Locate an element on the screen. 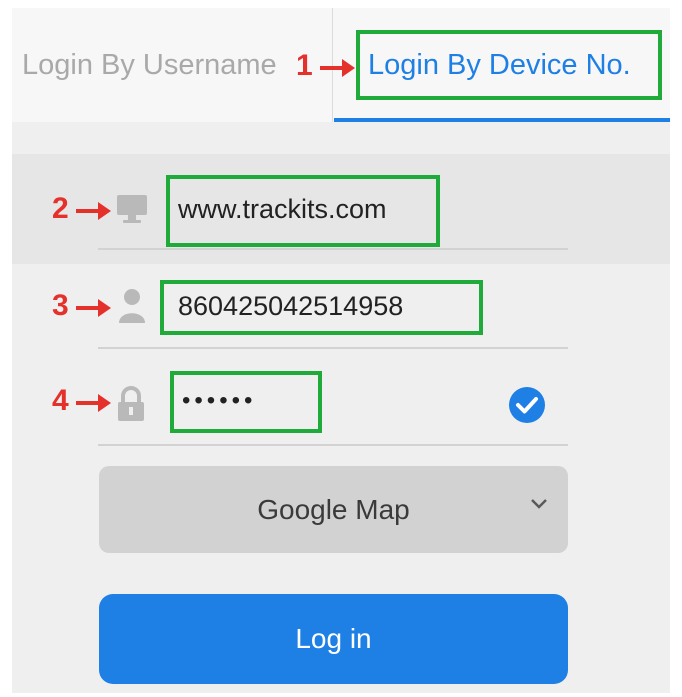  login-button: Log in is located at coordinates (333, 639).